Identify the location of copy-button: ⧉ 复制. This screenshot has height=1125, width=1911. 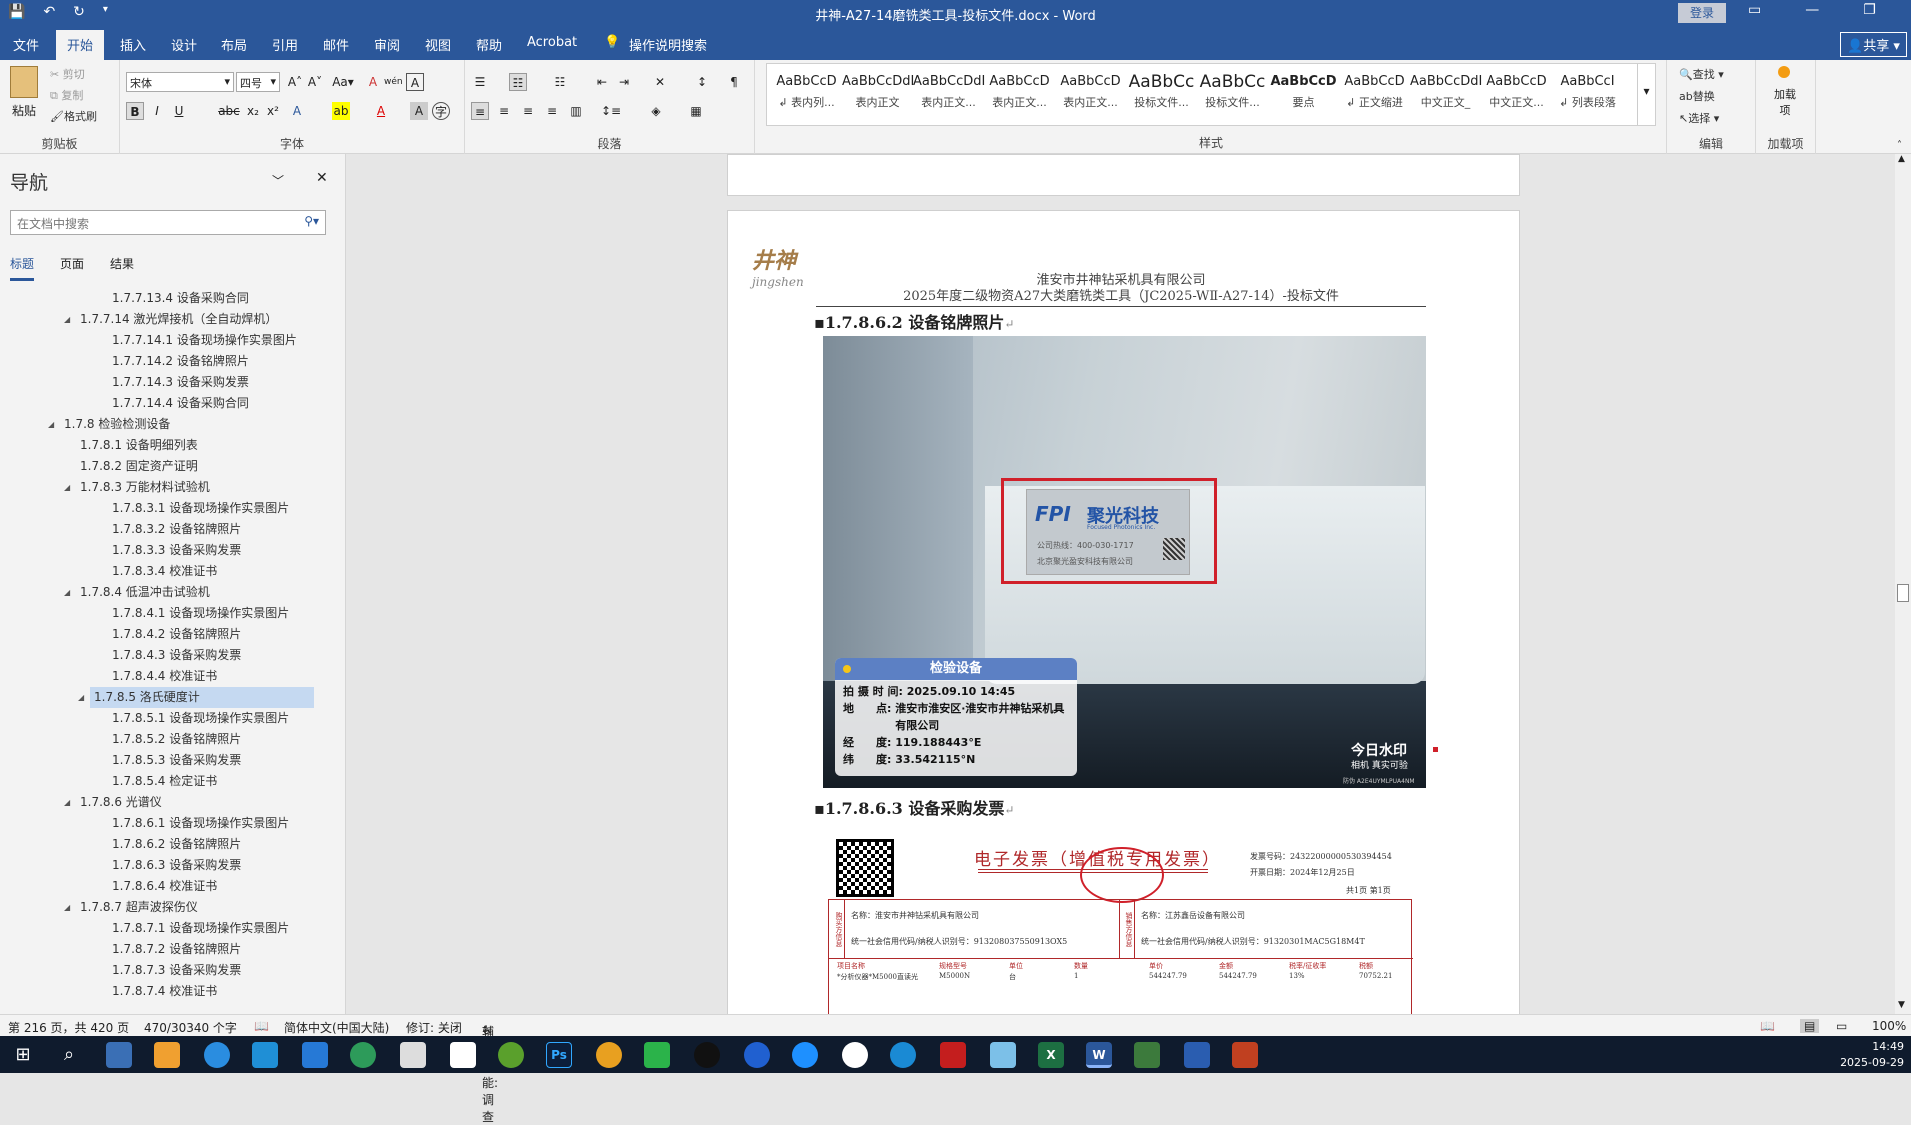
(66, 95).